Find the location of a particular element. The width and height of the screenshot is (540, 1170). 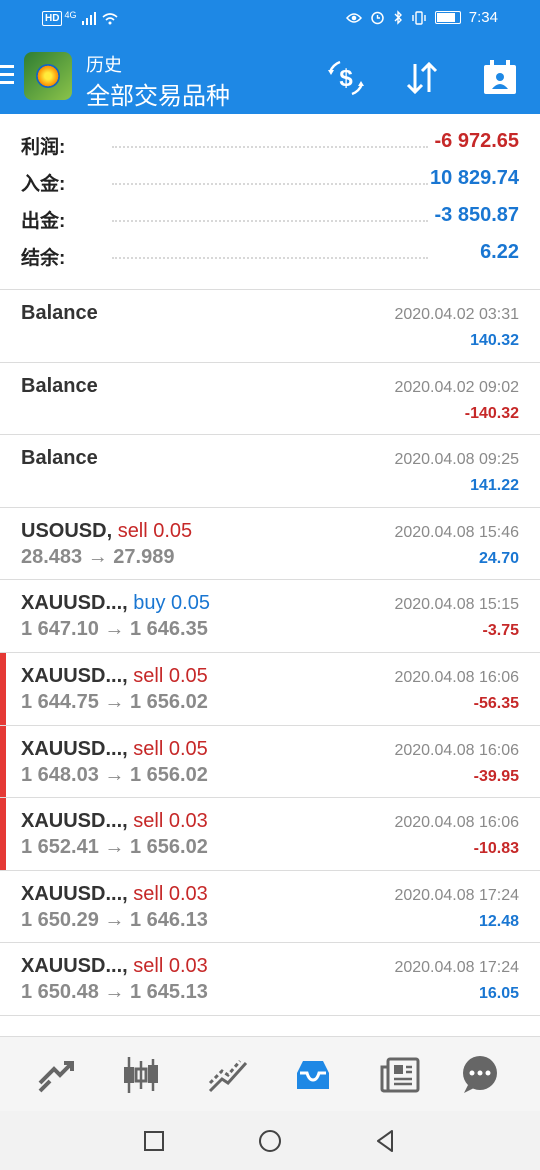

deal-time: 2020.04.08 15:46 is located at coordinates (456, 532).